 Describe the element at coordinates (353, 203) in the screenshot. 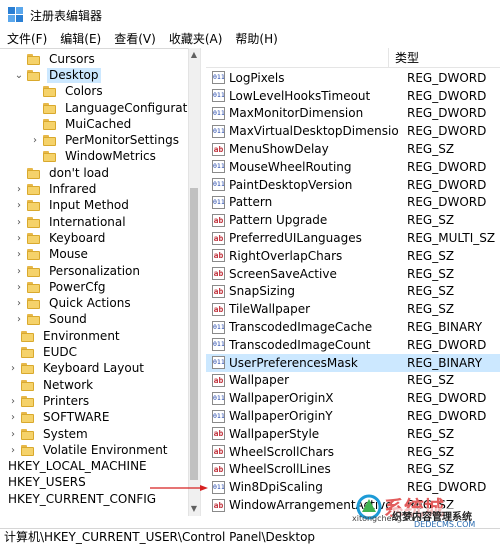

I see `value-row: 011 Pattern REG_DWORD` at that location.